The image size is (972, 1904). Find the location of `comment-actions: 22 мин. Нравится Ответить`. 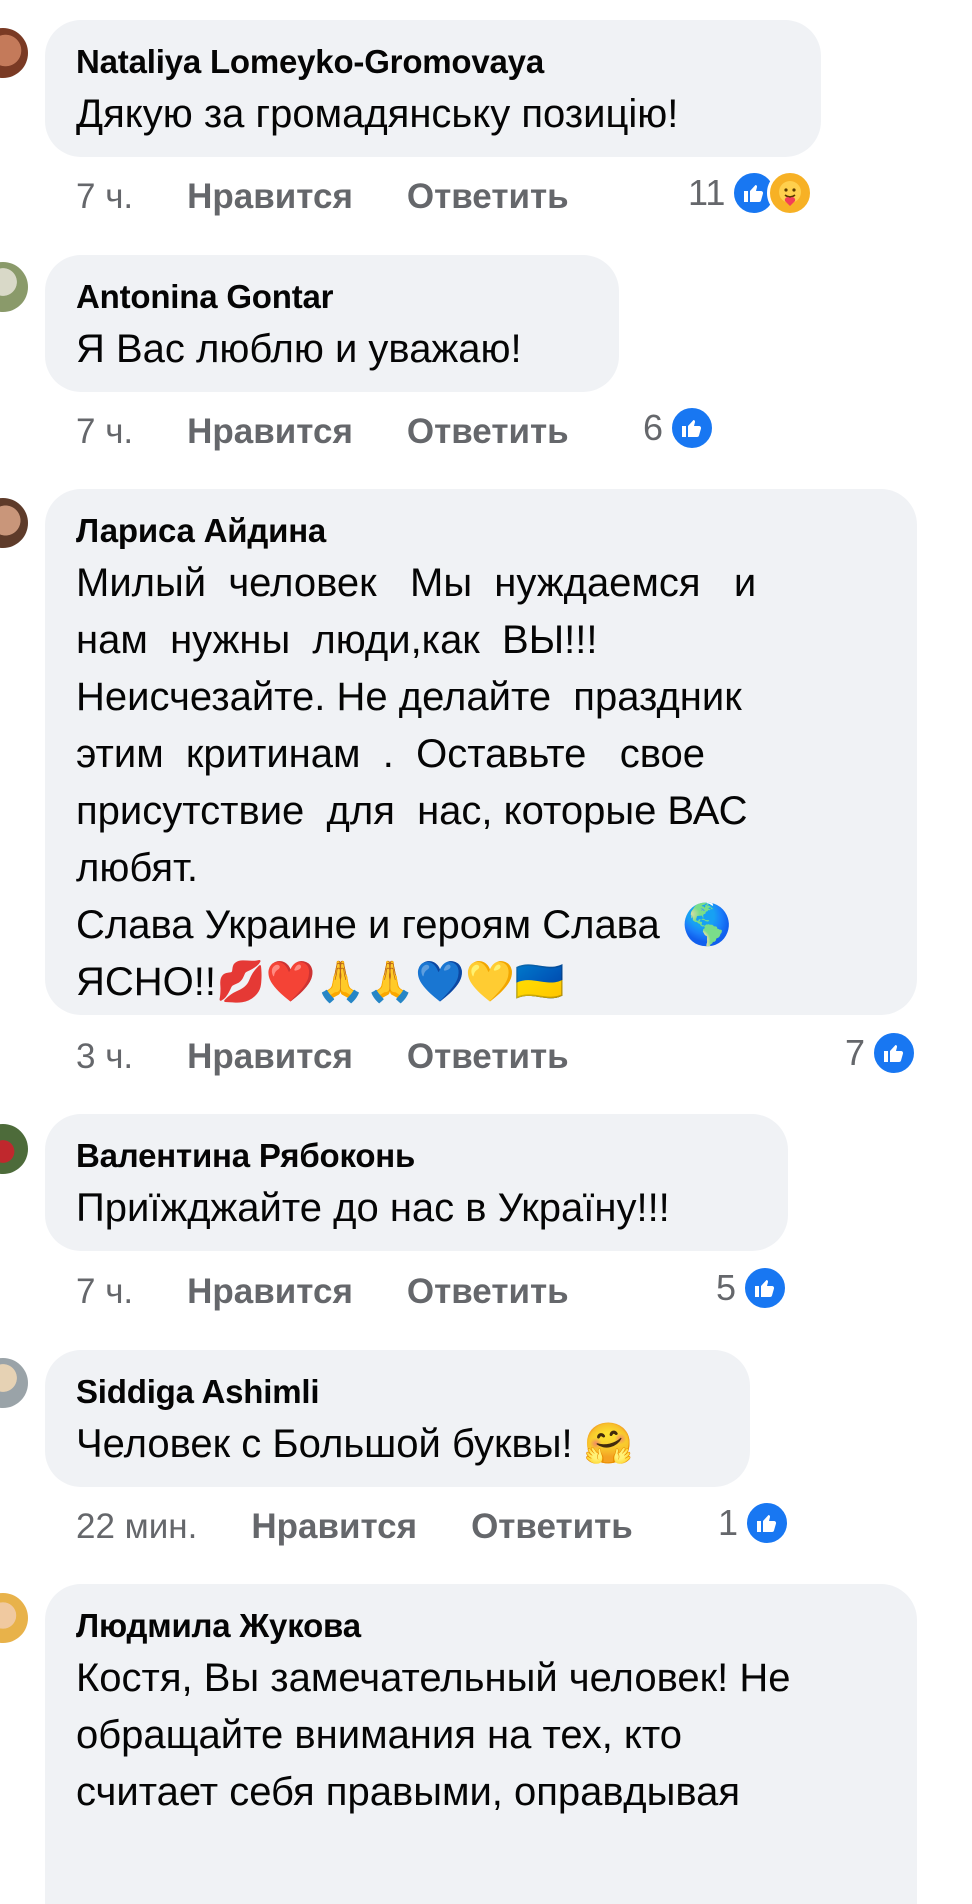

comment-actions: 22 мин. Нравится Ответить is located at coordinates (354, 1527).